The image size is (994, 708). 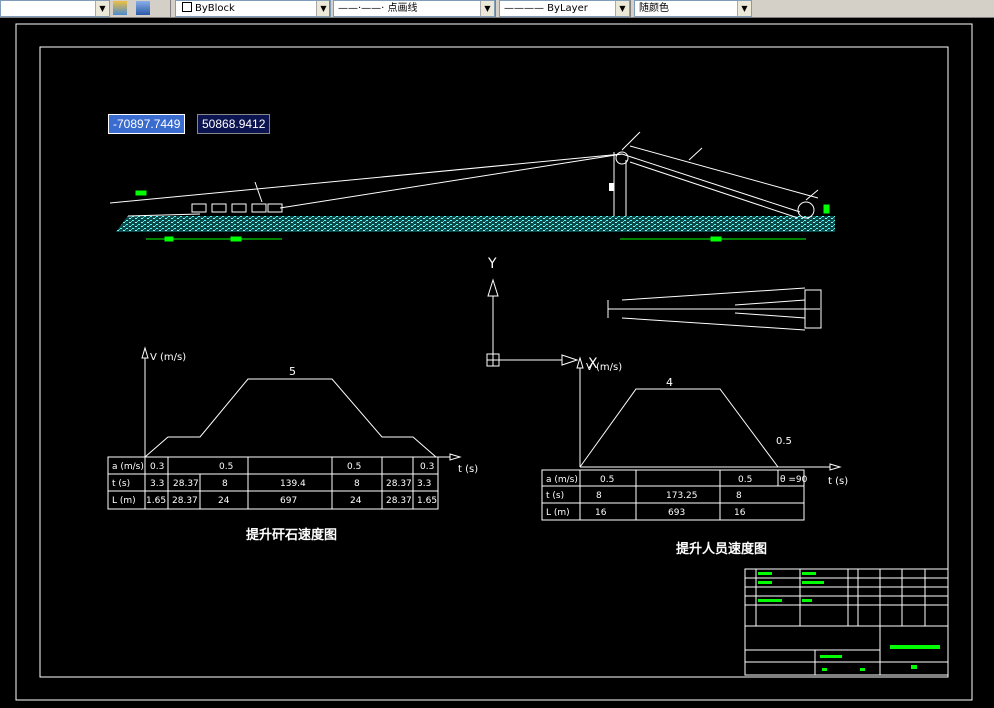 What do you see at coordinates (234, 124) in the screenshot?
I see `coordinate-y-input: 50868.9412` at bounding box center [234, 124].